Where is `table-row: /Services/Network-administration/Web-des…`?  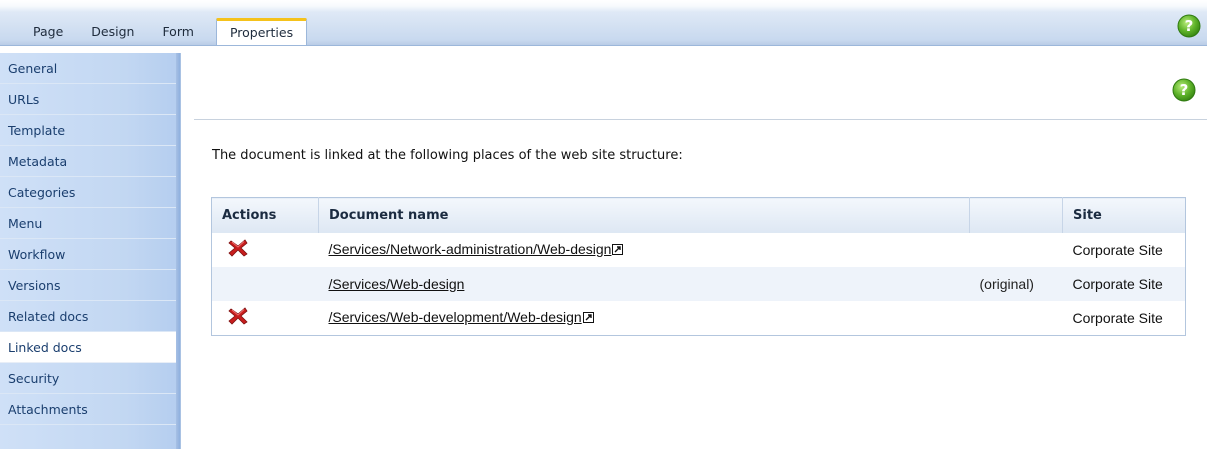 table-row: /Services/Network-administration/Web-des… is located at coordinates (699, 250).